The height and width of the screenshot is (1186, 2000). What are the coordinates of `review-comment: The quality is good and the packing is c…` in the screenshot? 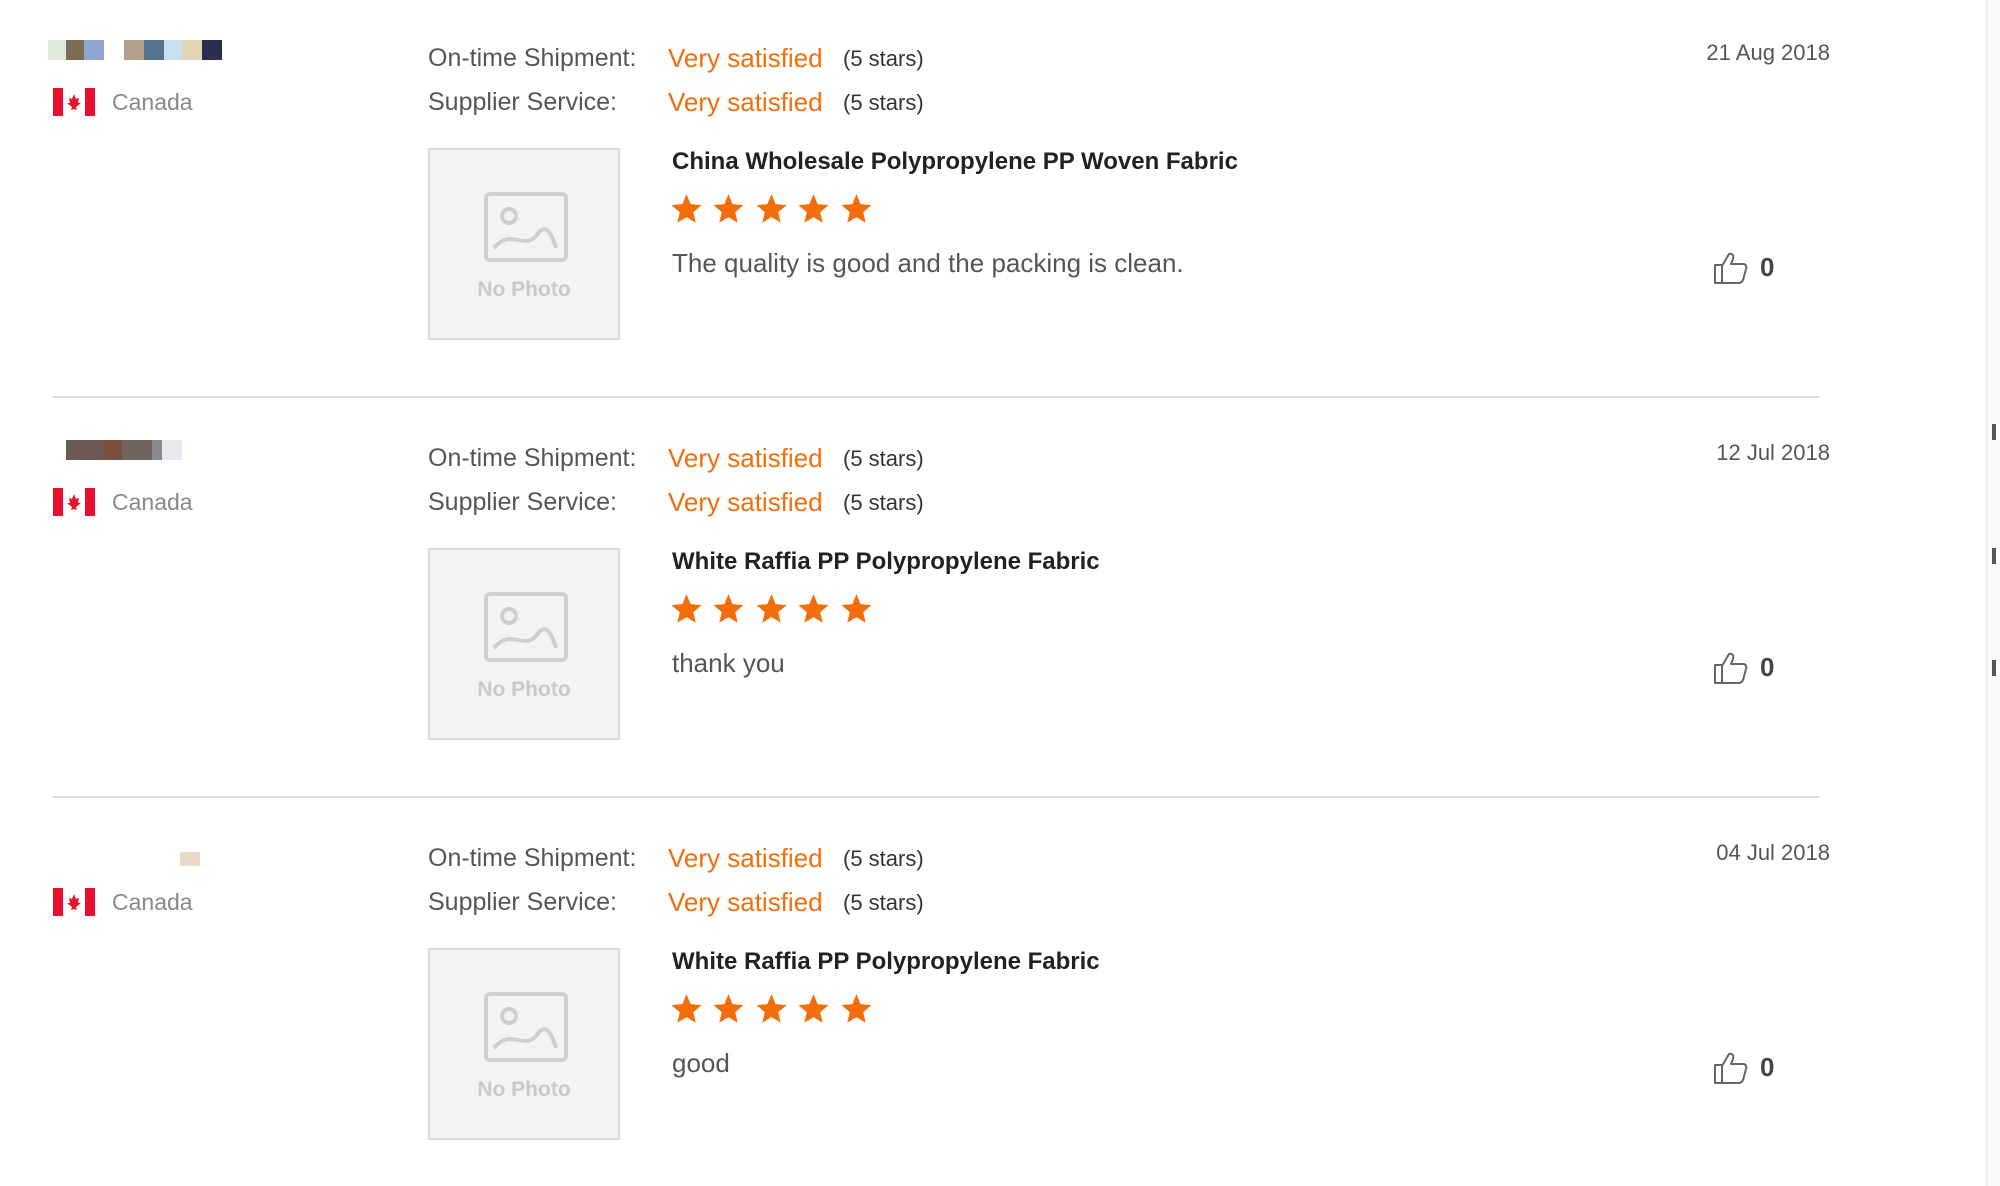 It's located at (928, 263).